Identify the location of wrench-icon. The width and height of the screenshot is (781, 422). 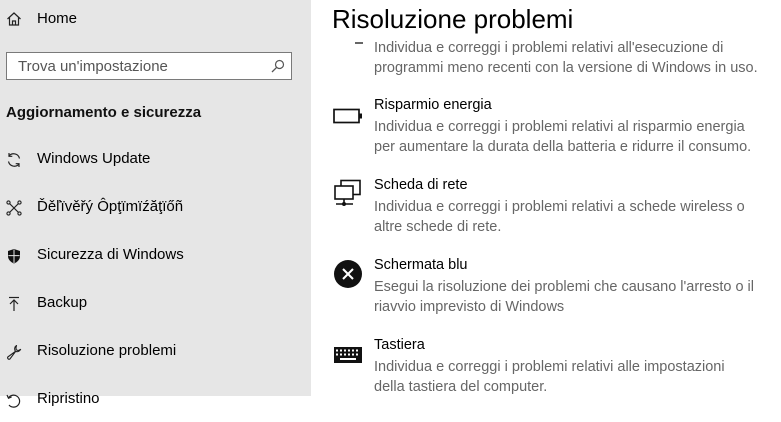
(14, 352).